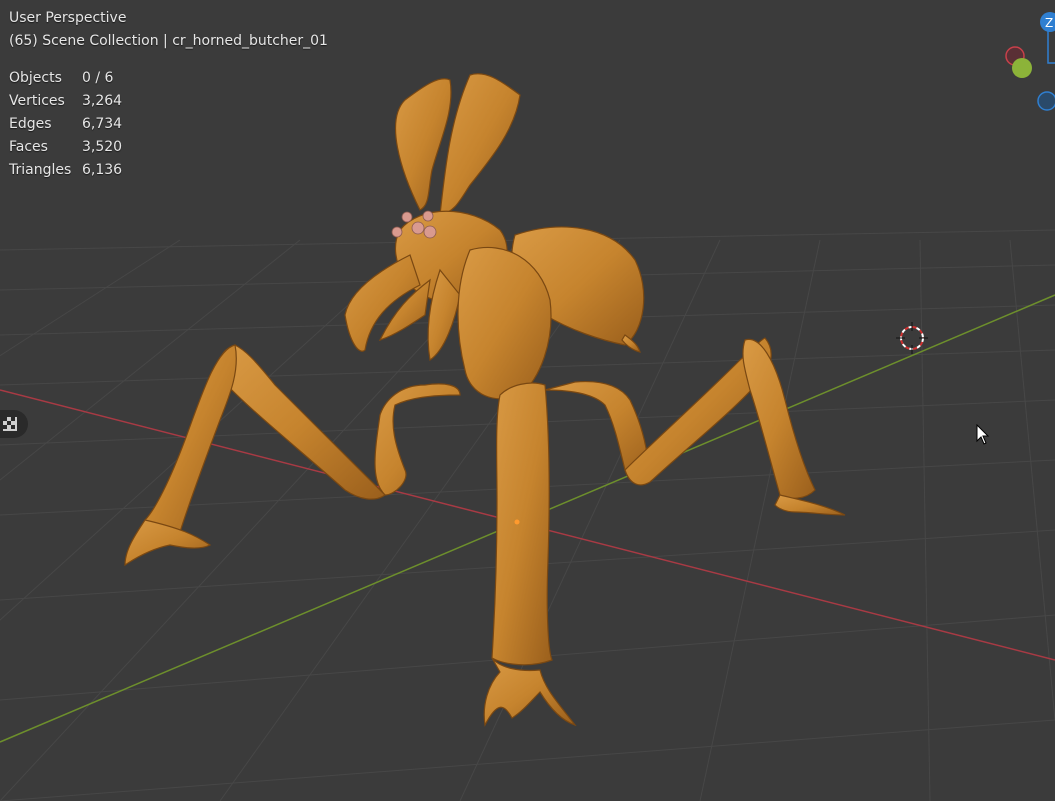 This screenshot has width=1055, height=801. I want to click on stat-label: Objects, so click(35, 78).